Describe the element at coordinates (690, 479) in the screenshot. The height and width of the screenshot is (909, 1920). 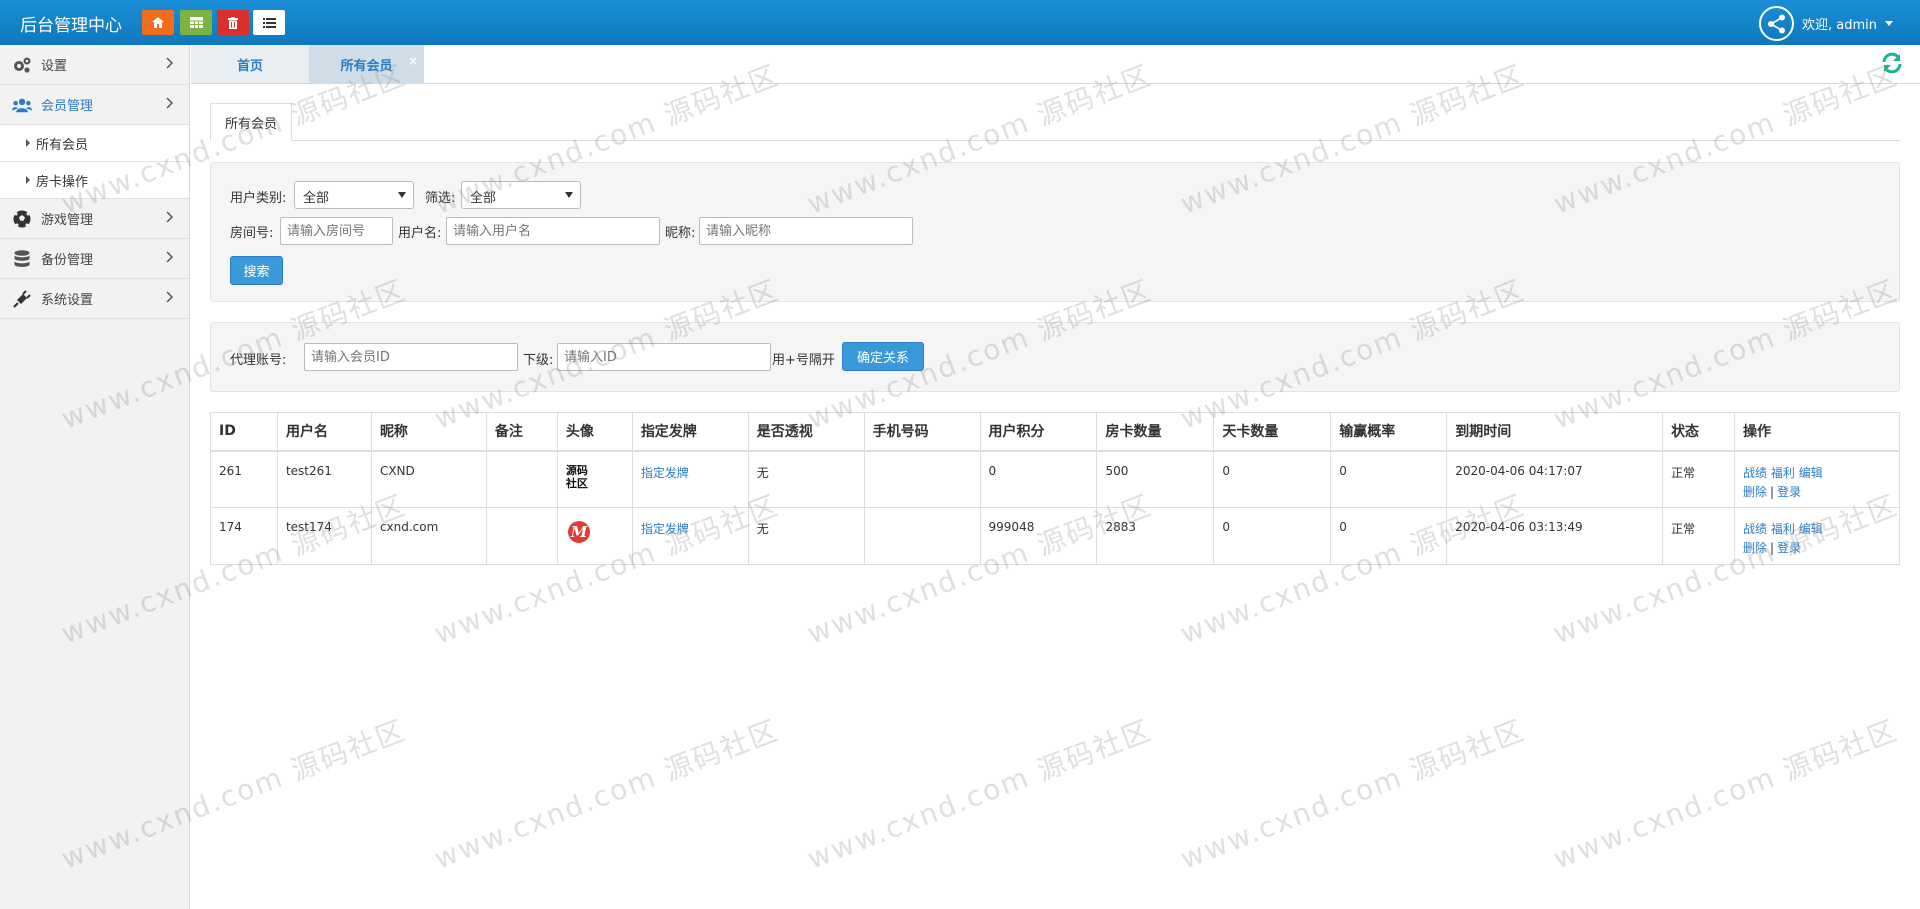
I see `cell-deal: 指定发牌` at that location.